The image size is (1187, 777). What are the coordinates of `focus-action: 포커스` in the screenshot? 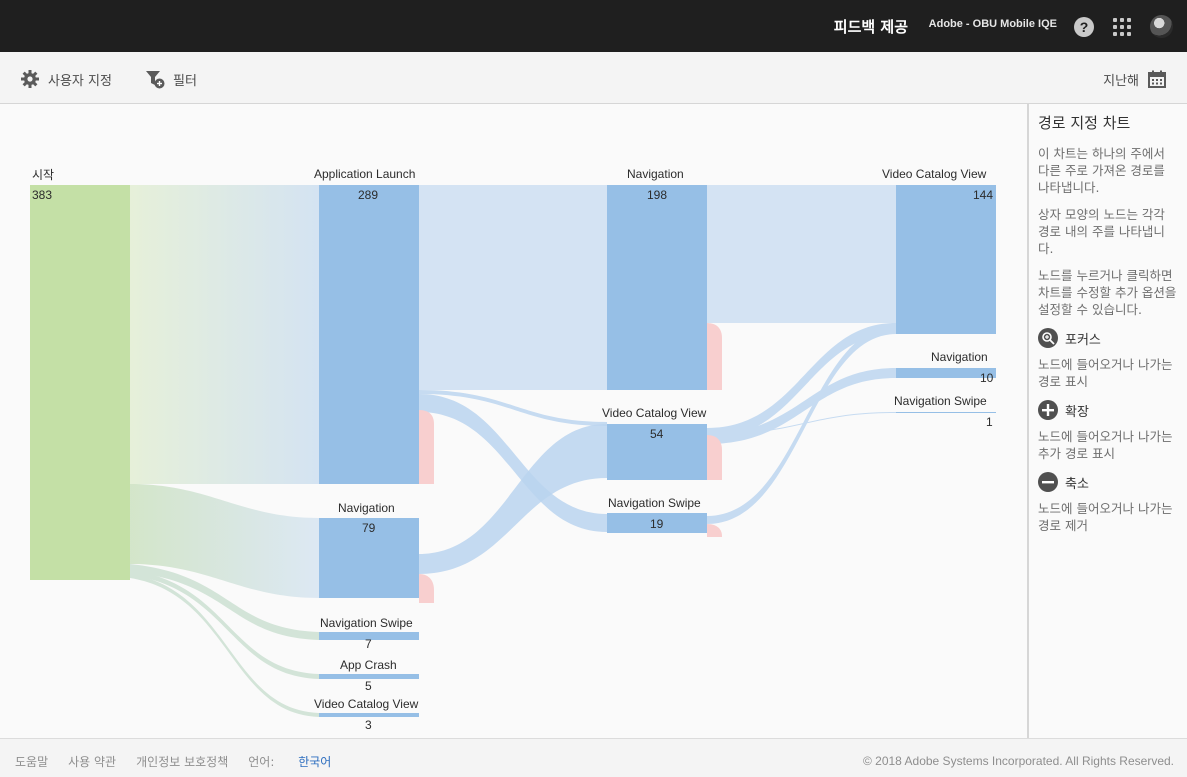 It's located at (1107, 338).